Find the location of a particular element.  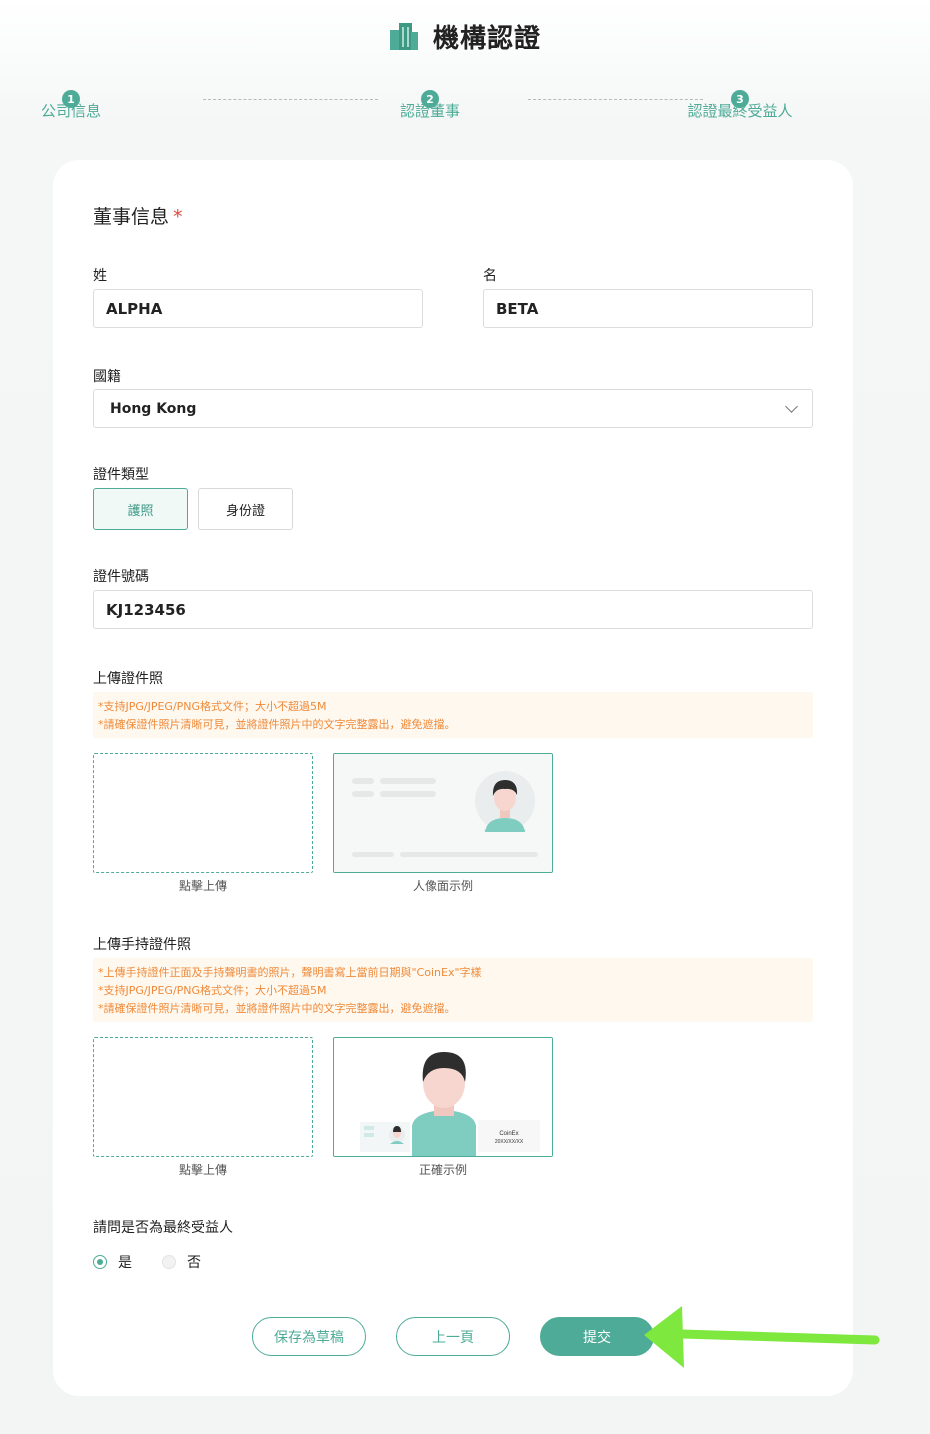

annotation-arrow-icon is located at coordinates (762, 1337).